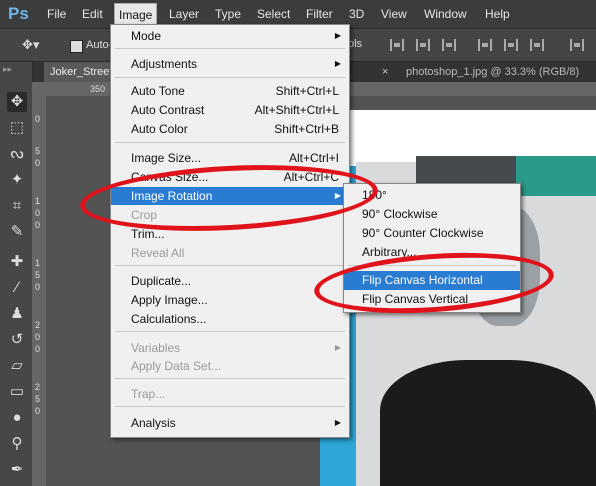  Describe the element at coordinates (230, 423) in the screenshot. I see `menu-item-analysis: Analysis ▶` at that location.